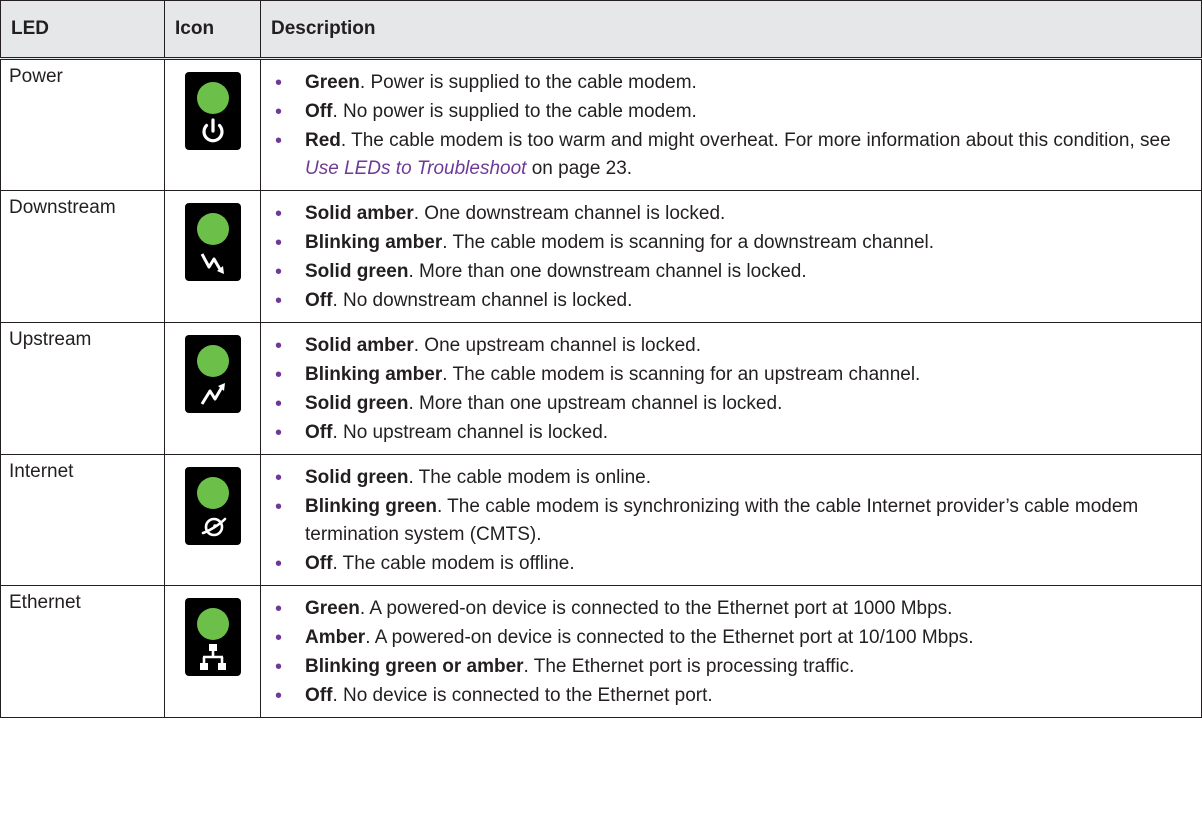  I want to click on status-text-after: on page 23., so click(579, 168).